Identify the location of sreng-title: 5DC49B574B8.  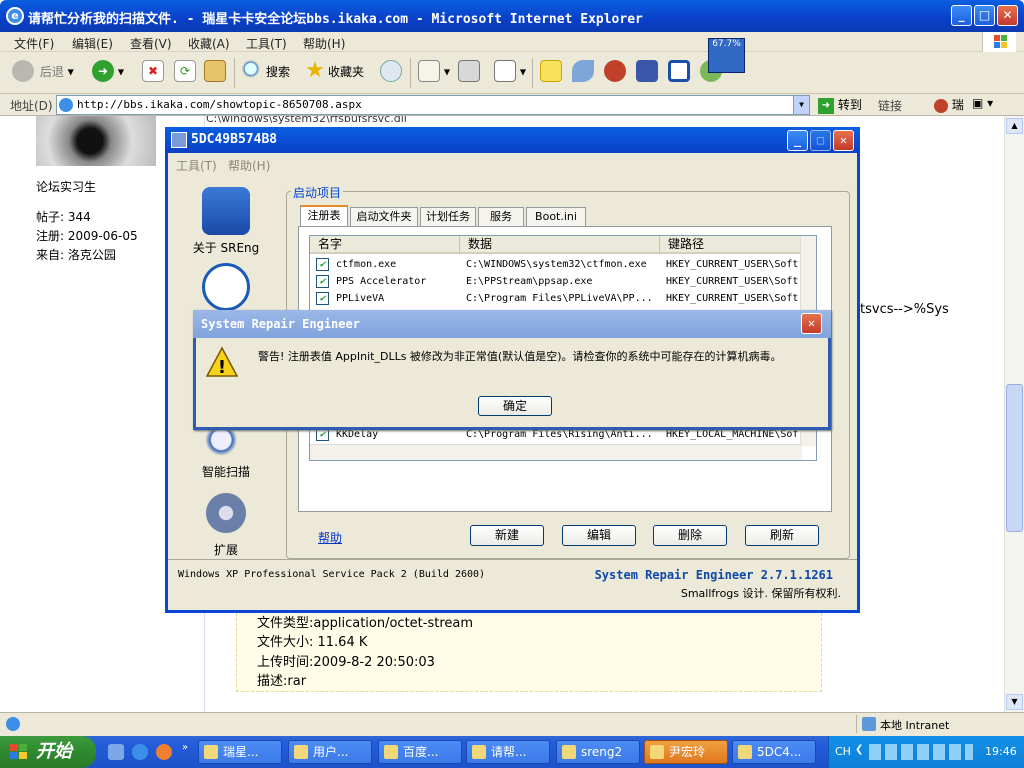
(234, 139).